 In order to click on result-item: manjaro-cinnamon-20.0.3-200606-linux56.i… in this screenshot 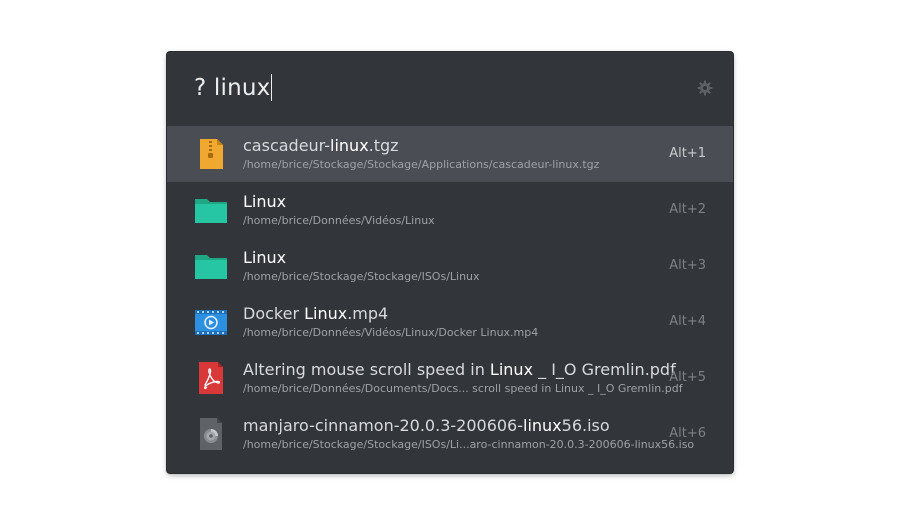, I will do `click(450, 434)`.